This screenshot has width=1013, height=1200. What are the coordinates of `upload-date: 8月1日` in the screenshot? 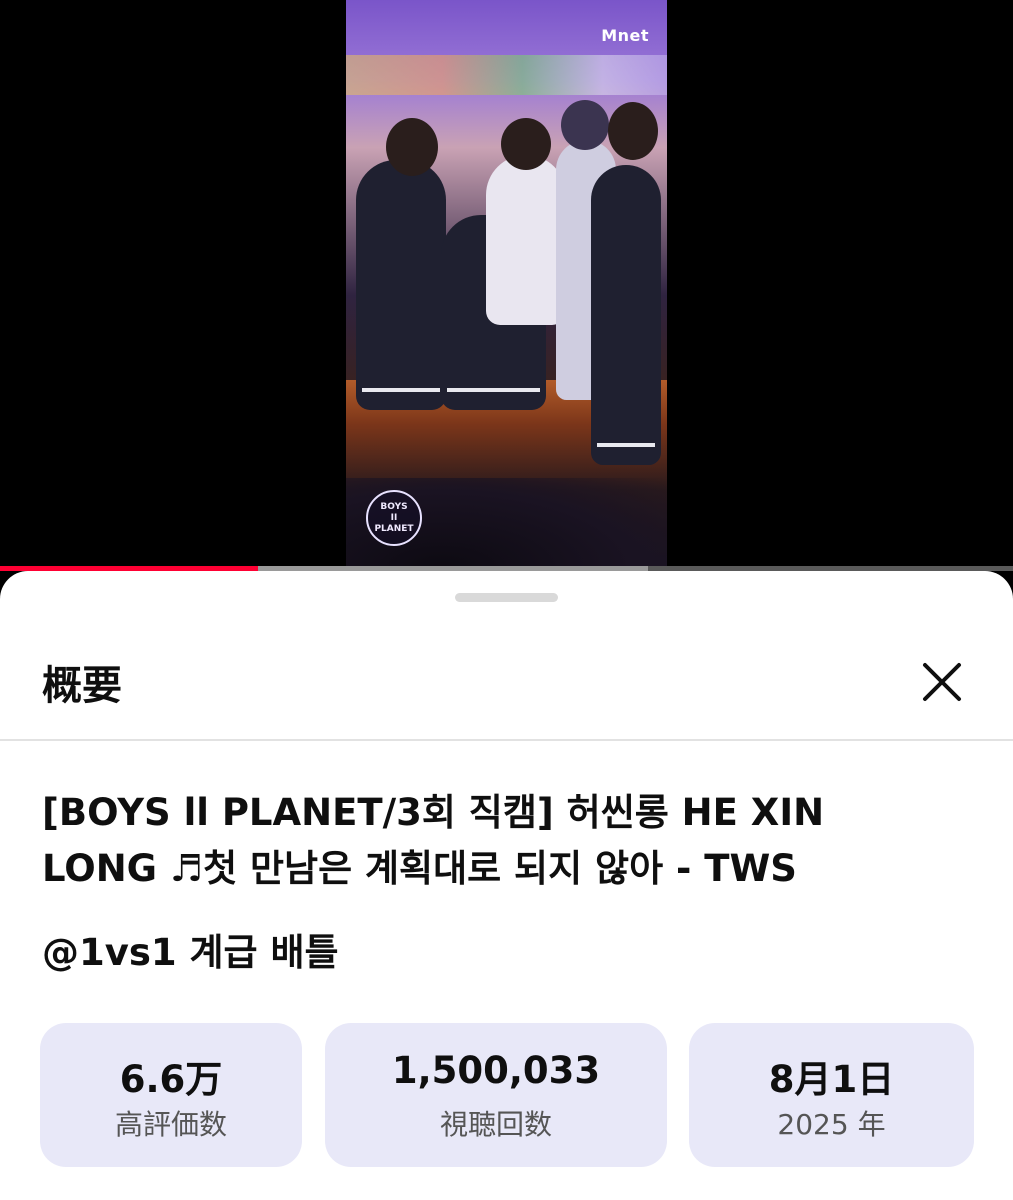 It's located at (831, 1079).